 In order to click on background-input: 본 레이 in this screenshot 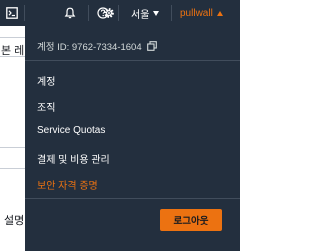, I will do `click(17, 47)`.